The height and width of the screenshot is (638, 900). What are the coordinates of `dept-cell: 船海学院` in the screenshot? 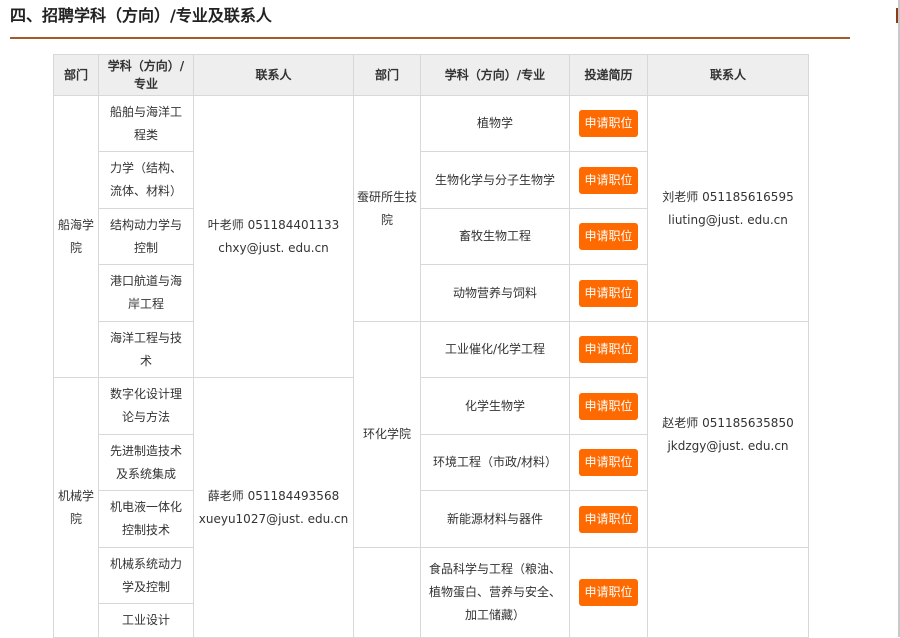 It's located at (76, 236).